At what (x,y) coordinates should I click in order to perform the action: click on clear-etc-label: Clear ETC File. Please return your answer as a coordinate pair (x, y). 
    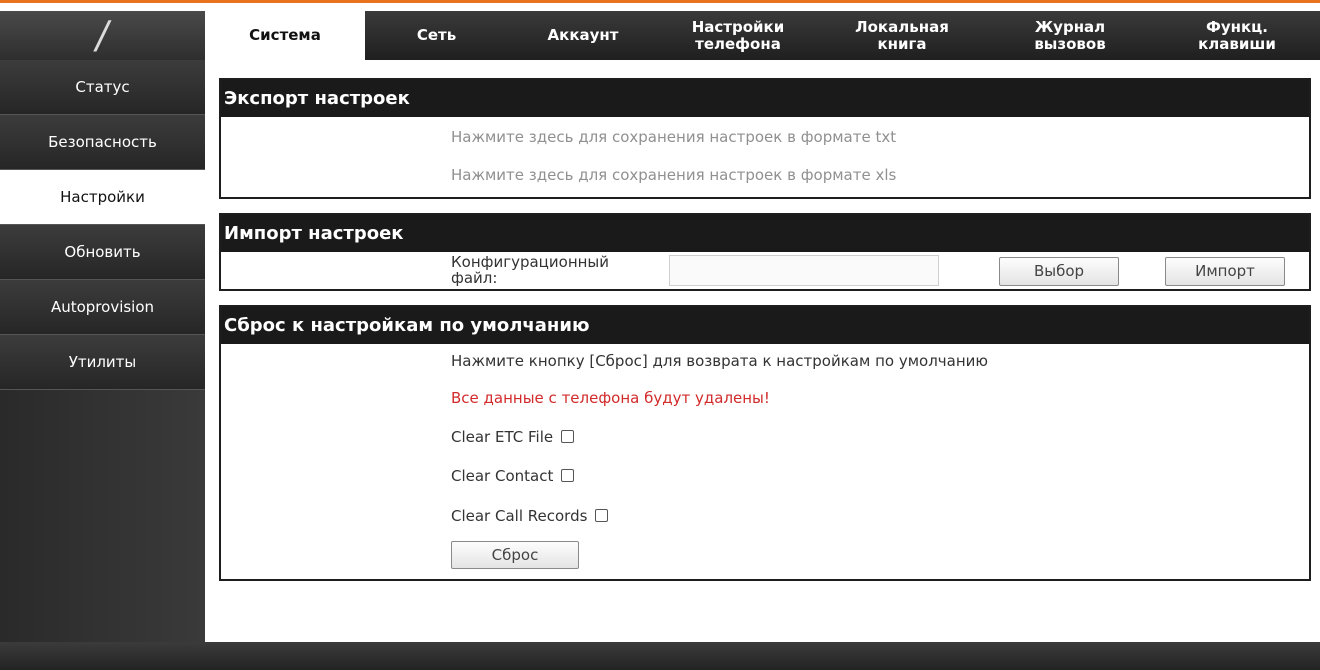
    Looking at the image, I should click on (502, 437).